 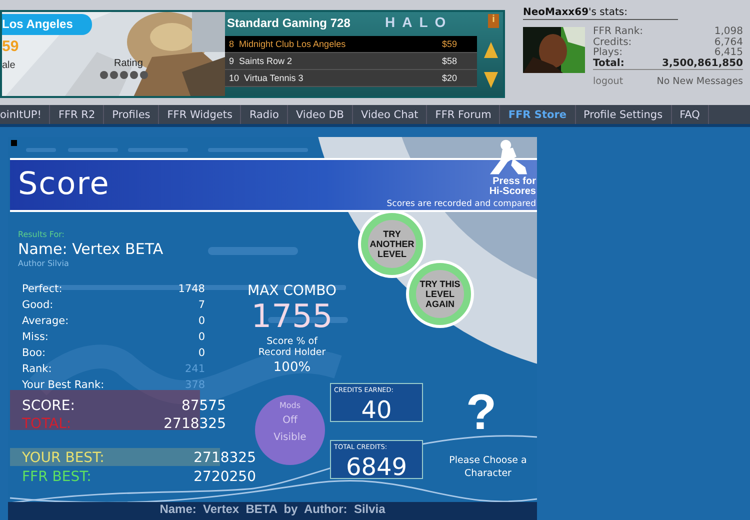 I want to click on stat-value: 1748, so click(x=191, y=289).